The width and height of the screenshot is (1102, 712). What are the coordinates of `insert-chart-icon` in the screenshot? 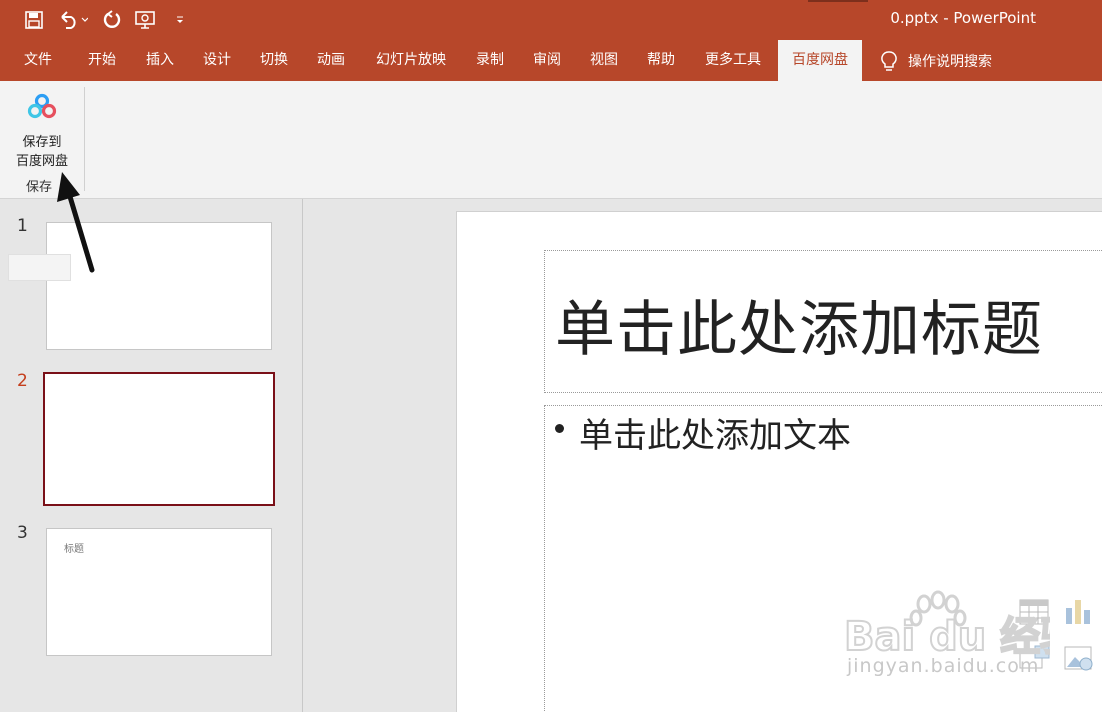 It's located at (1078, 612).